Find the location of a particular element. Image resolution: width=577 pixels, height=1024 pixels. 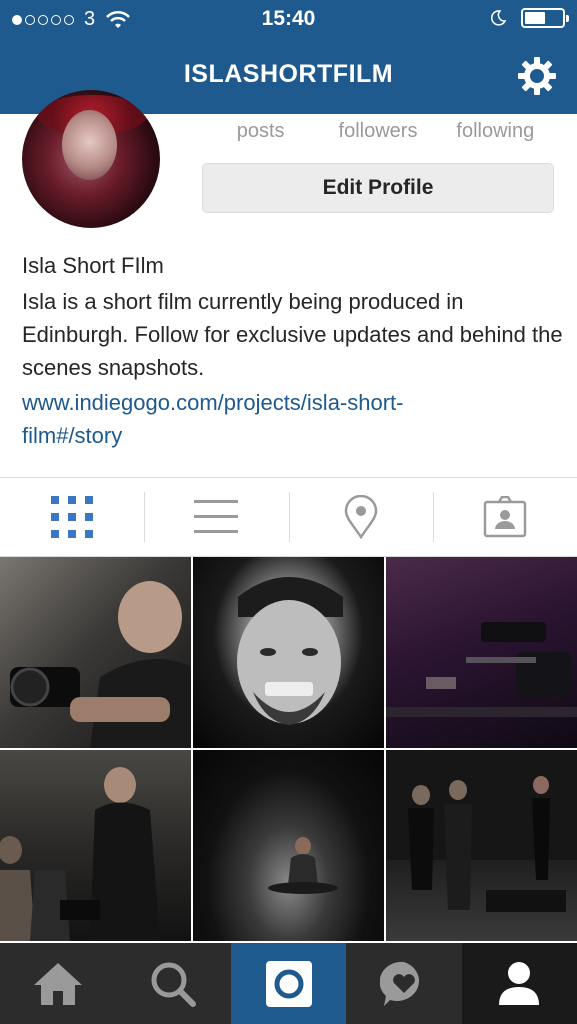

grid-view-icon is located at coordinates (72, 517).